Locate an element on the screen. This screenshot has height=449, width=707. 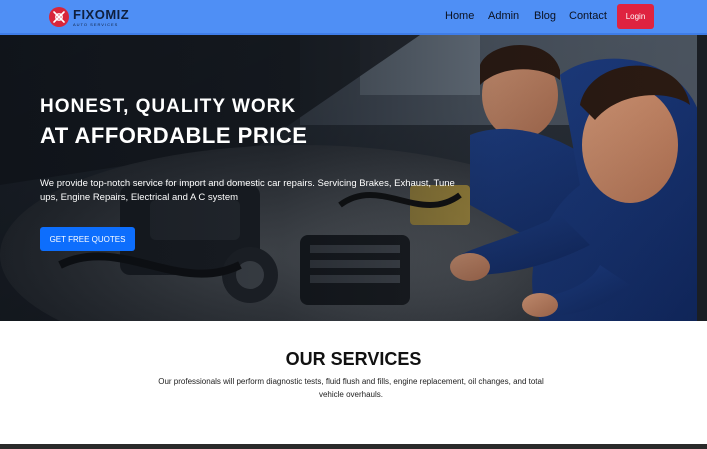
services-title: OUR SERVICES is located at coordinates (353, 359).